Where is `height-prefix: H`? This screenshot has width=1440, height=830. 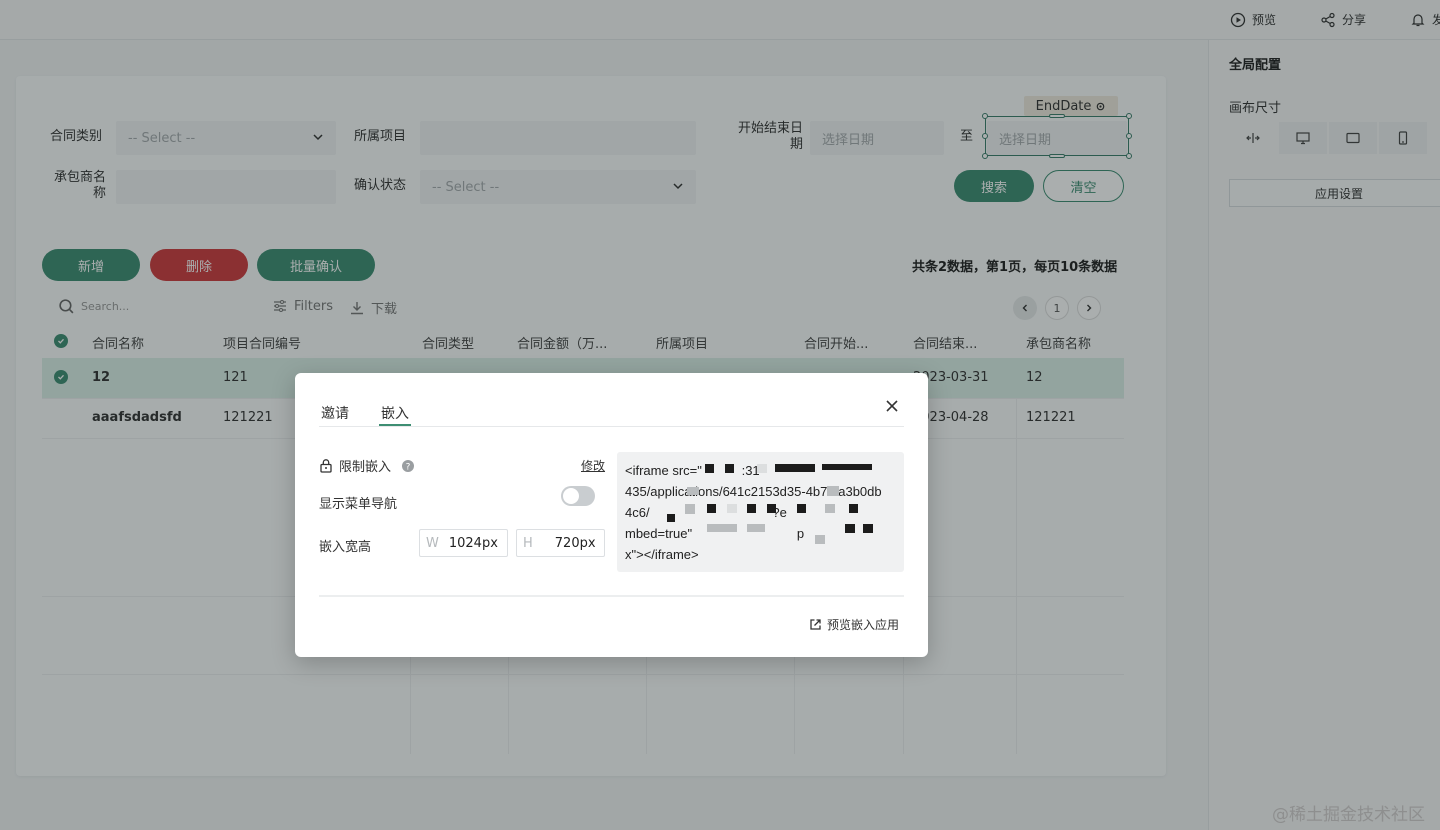 height-prefix: H is located at coordinates (528, 543).